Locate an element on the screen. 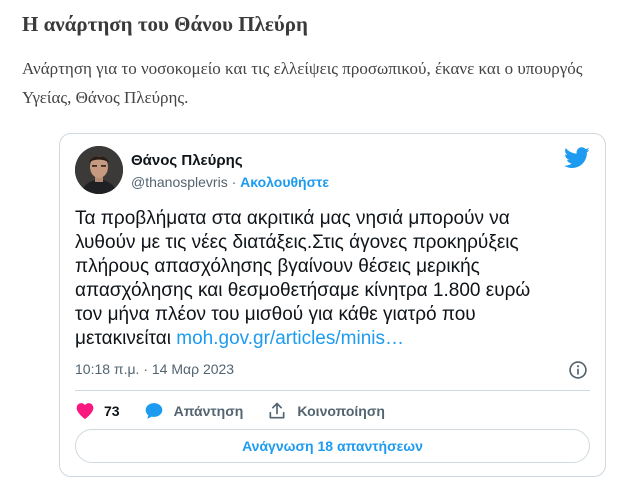  read-replies-button: Ανάγνωση 18 απαντήσεων is located at coordinates (332, 446).